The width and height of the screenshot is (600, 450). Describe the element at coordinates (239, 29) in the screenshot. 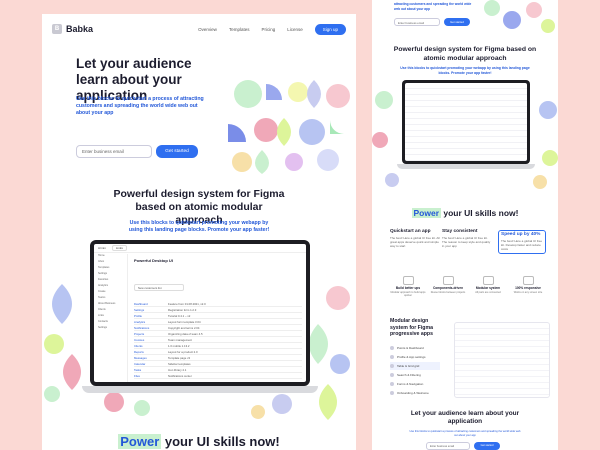

I see `nav-link-templates: Templates` at that location.